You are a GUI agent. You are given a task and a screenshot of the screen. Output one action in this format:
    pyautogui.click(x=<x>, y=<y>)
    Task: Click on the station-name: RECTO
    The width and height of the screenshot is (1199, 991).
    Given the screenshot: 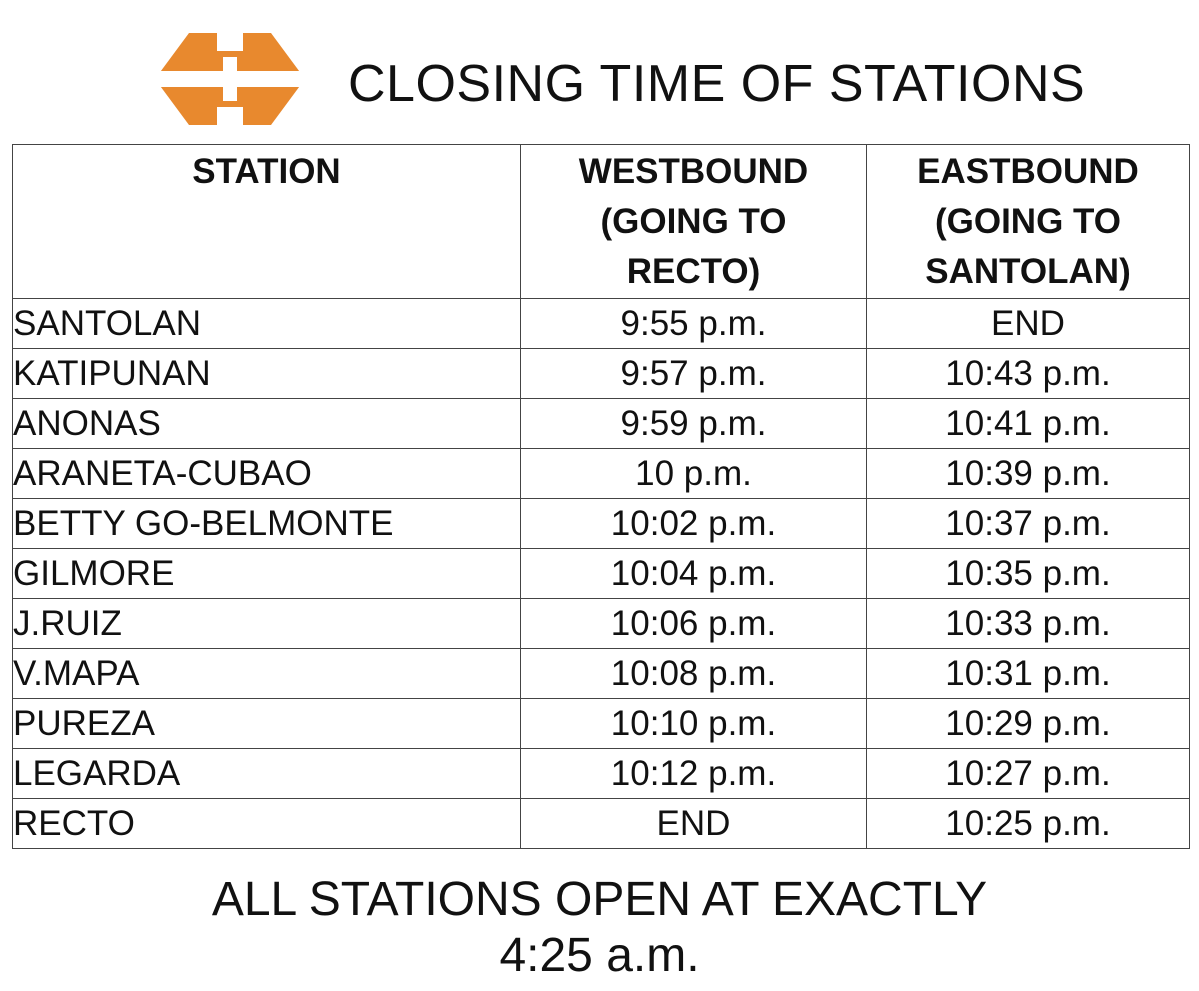 What is the action you would take?
    pyautogui.click(x=266, y=823)
    